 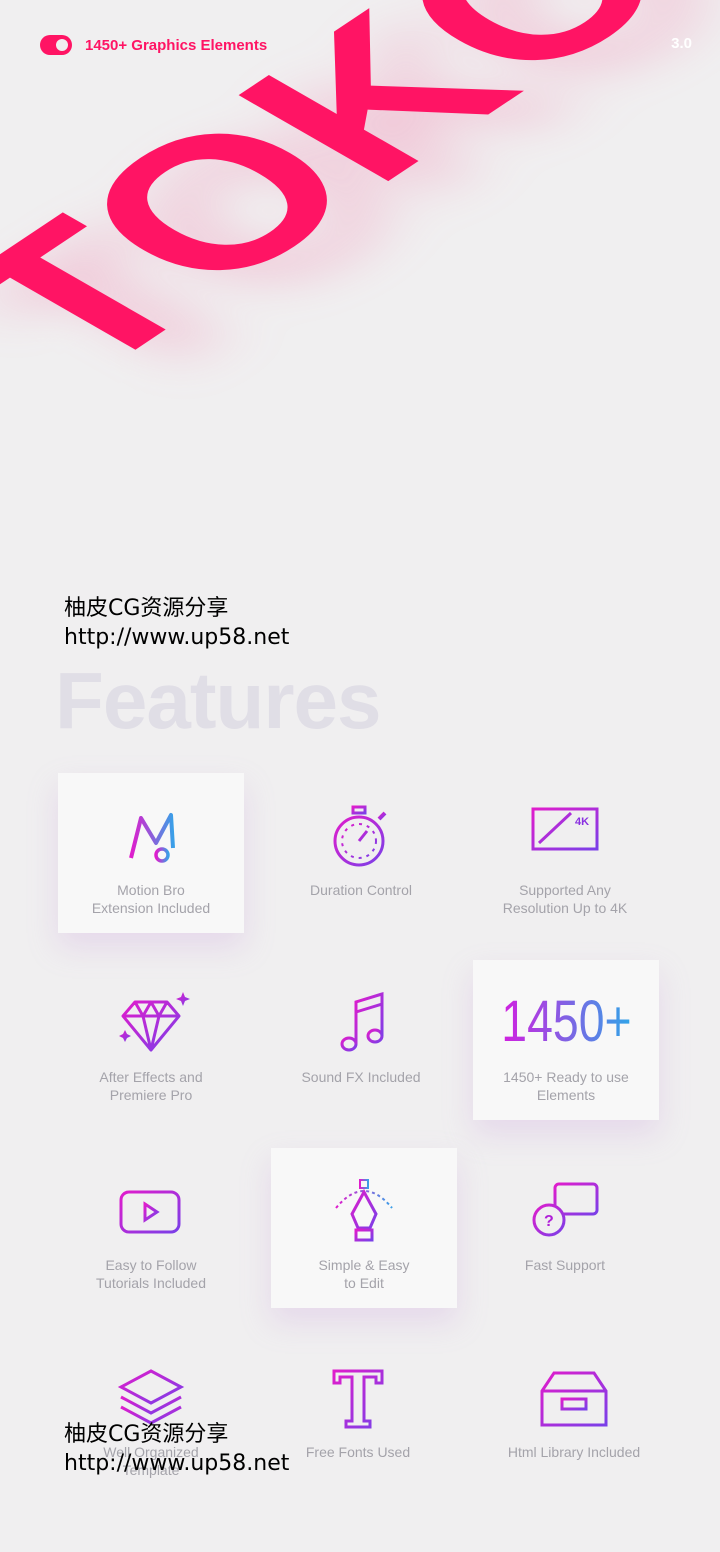 What do you see at coordinates (364, 1283) in the screenshot?
I see `feature-label-line: to Edit` at bounding box center [364, 1283].